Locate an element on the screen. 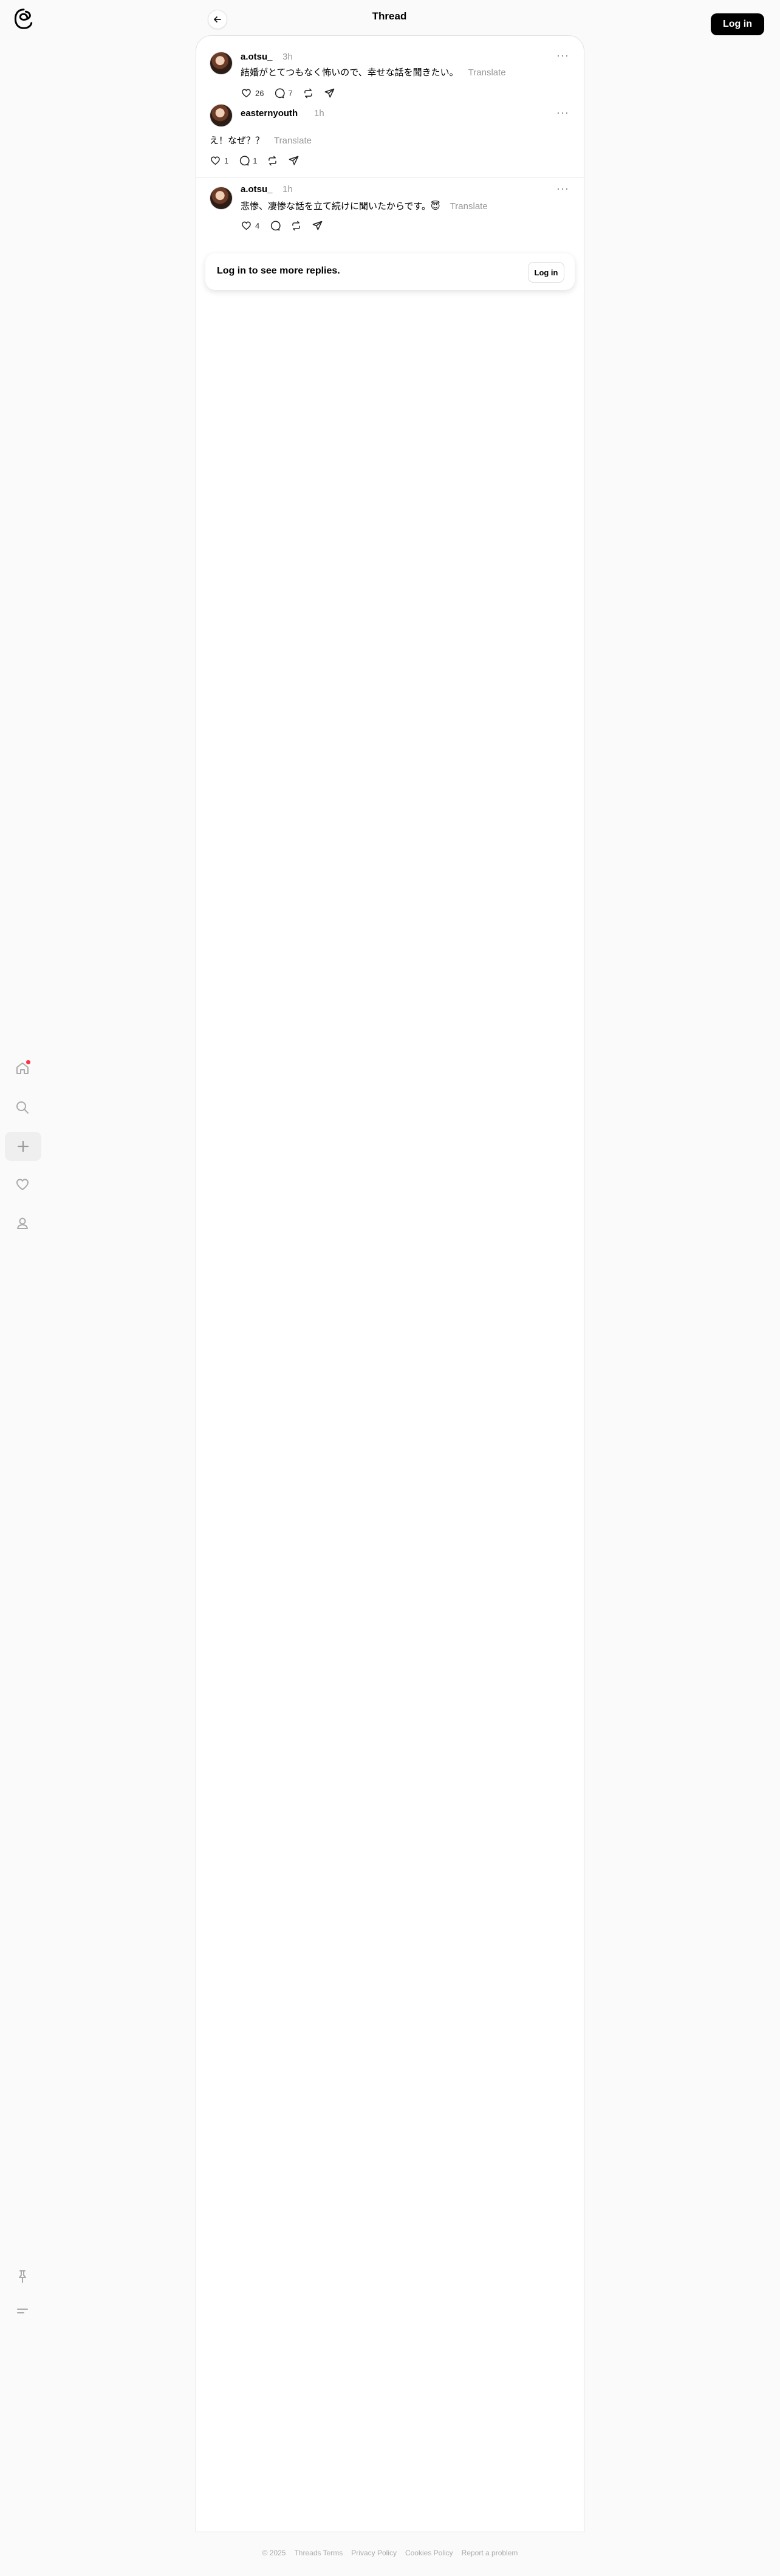 This screenshot has height=2576, width=780. post-body: え！なぜ？？ is located at coordinates (237, 141).